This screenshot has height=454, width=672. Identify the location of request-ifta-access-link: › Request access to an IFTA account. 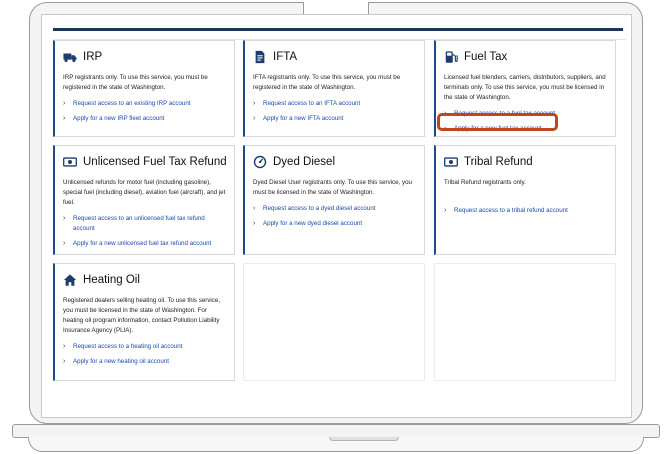
(338, 104).